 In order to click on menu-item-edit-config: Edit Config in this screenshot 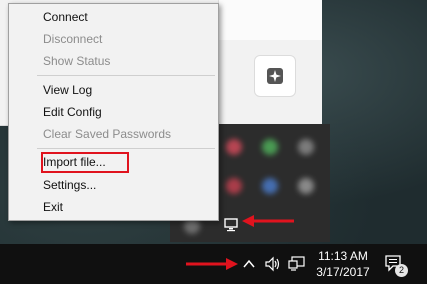, I will do `click(113, 112)`.